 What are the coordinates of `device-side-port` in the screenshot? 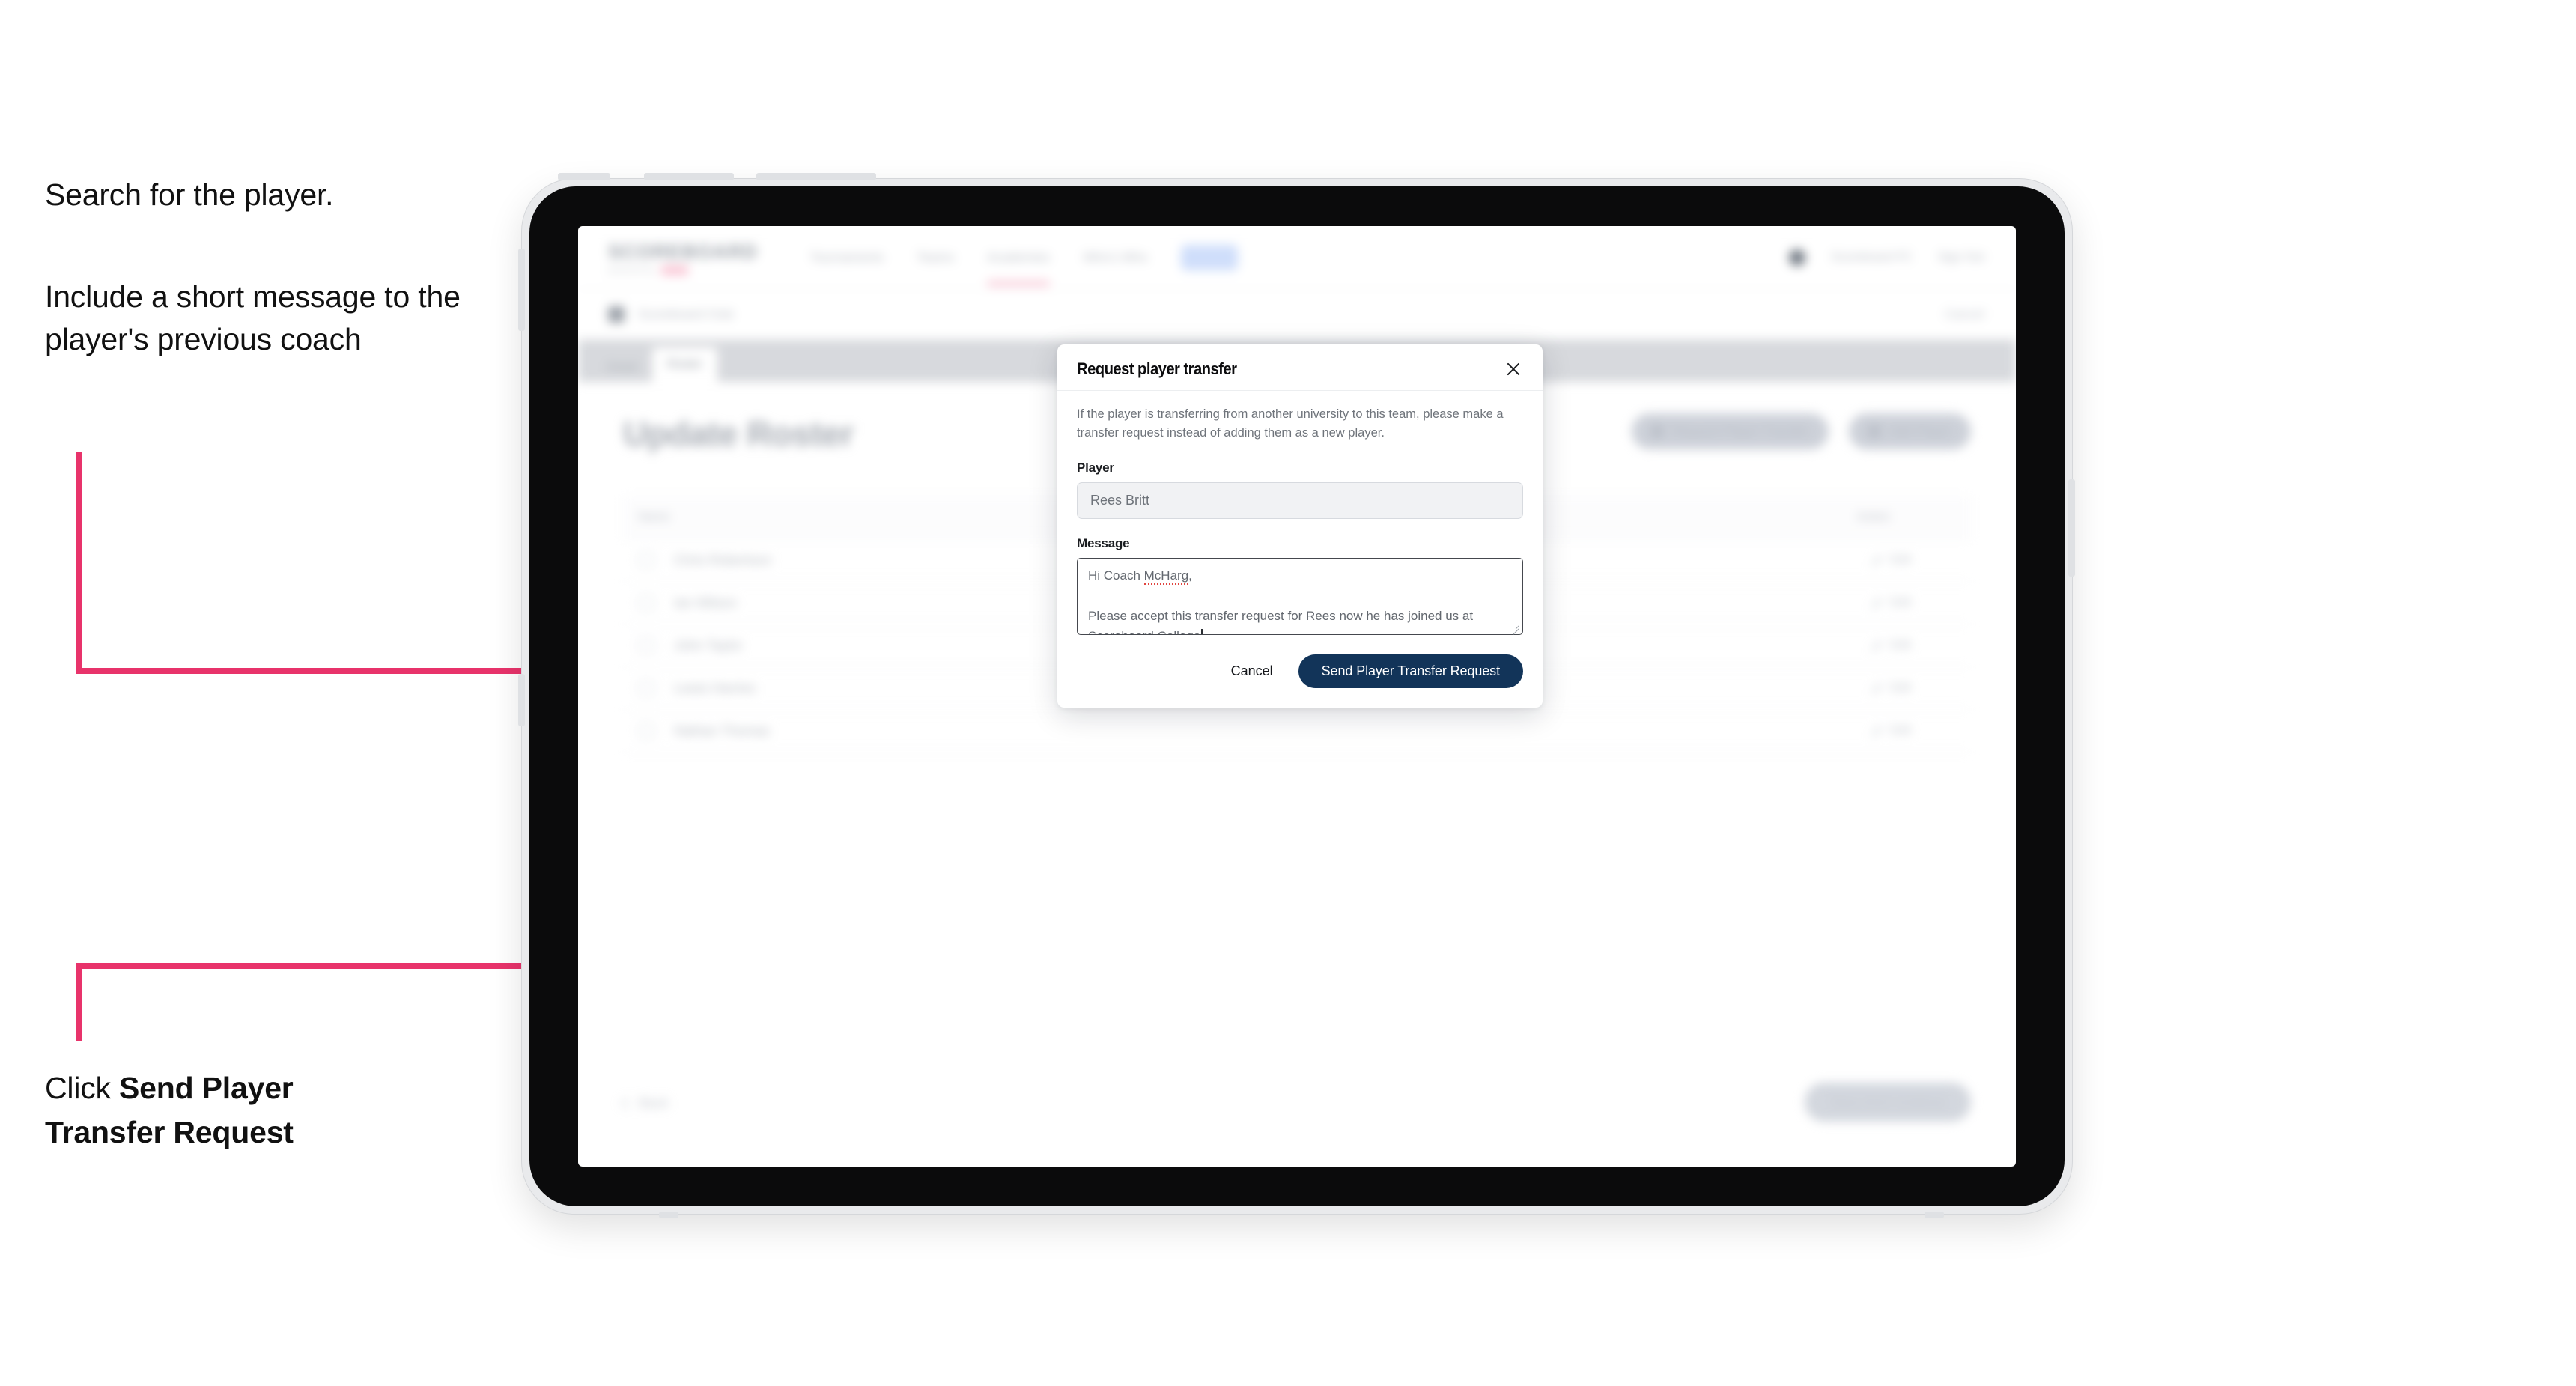 It's located at (521, 700).